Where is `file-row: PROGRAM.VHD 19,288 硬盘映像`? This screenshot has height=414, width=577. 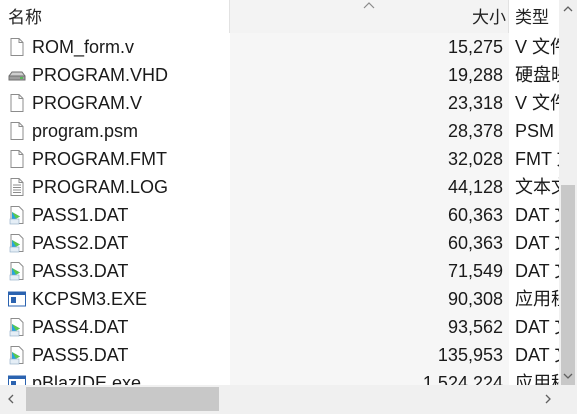 file-row: PROGRAM.VHD 19,288 硬盘映像 is located at coordinates (279, 75).